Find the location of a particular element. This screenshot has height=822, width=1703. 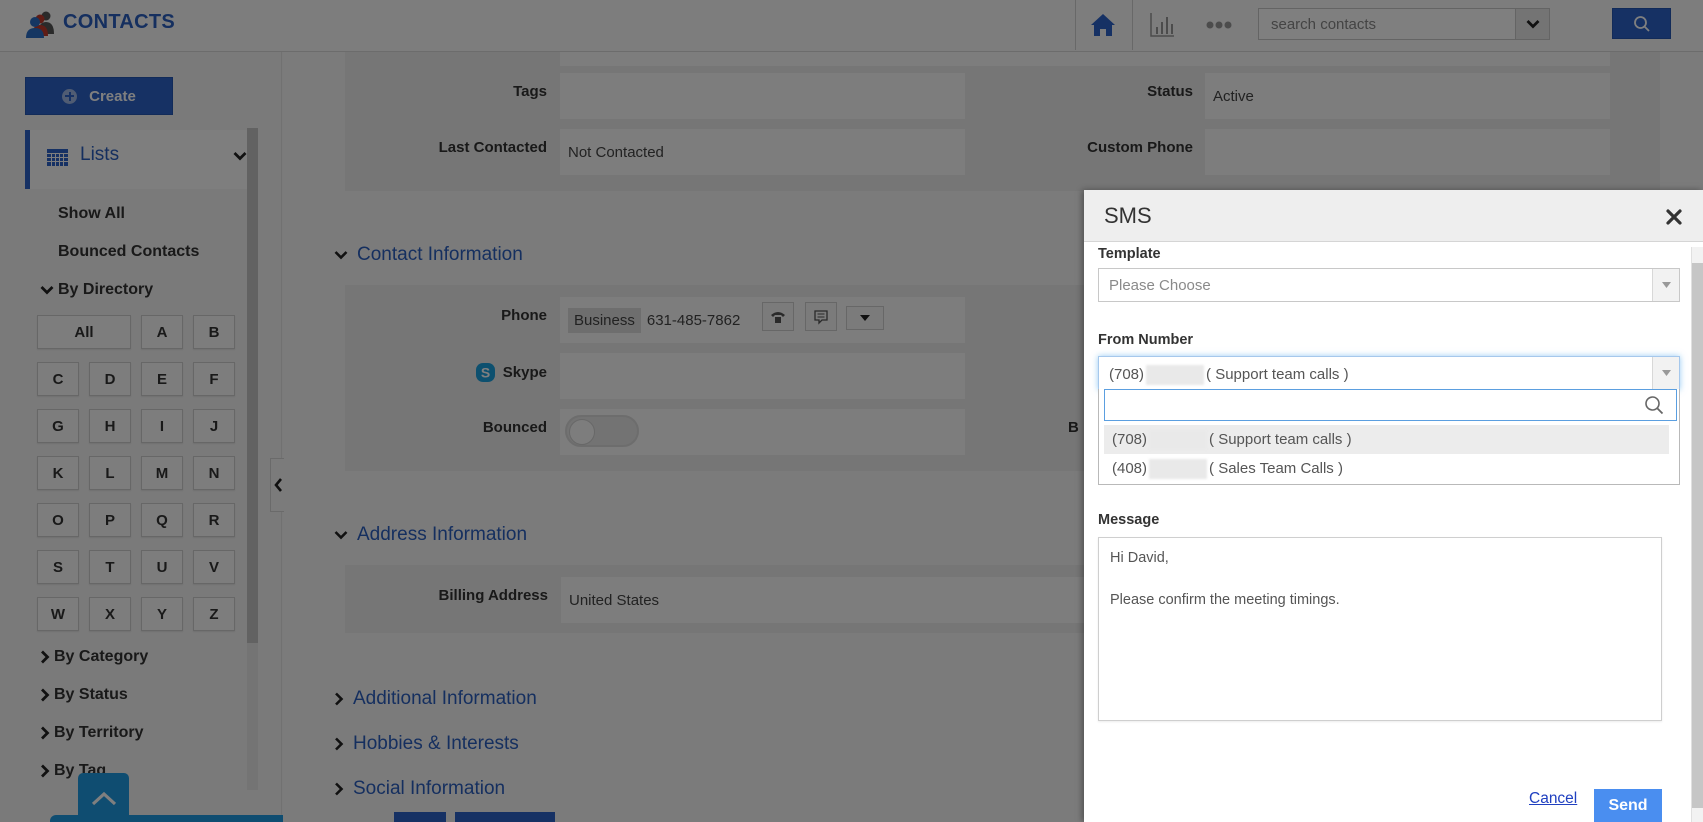

modal-scrollbar-thumb is located at coordinates (1697, 535).